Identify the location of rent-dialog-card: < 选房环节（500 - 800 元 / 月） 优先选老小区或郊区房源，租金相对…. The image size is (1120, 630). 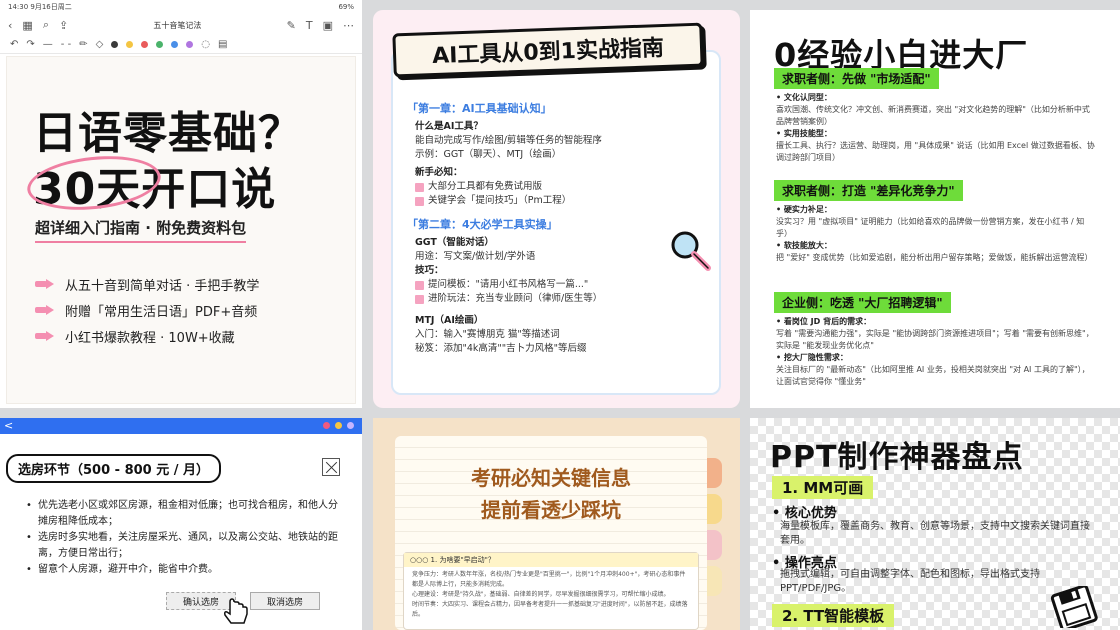
(181, 524).